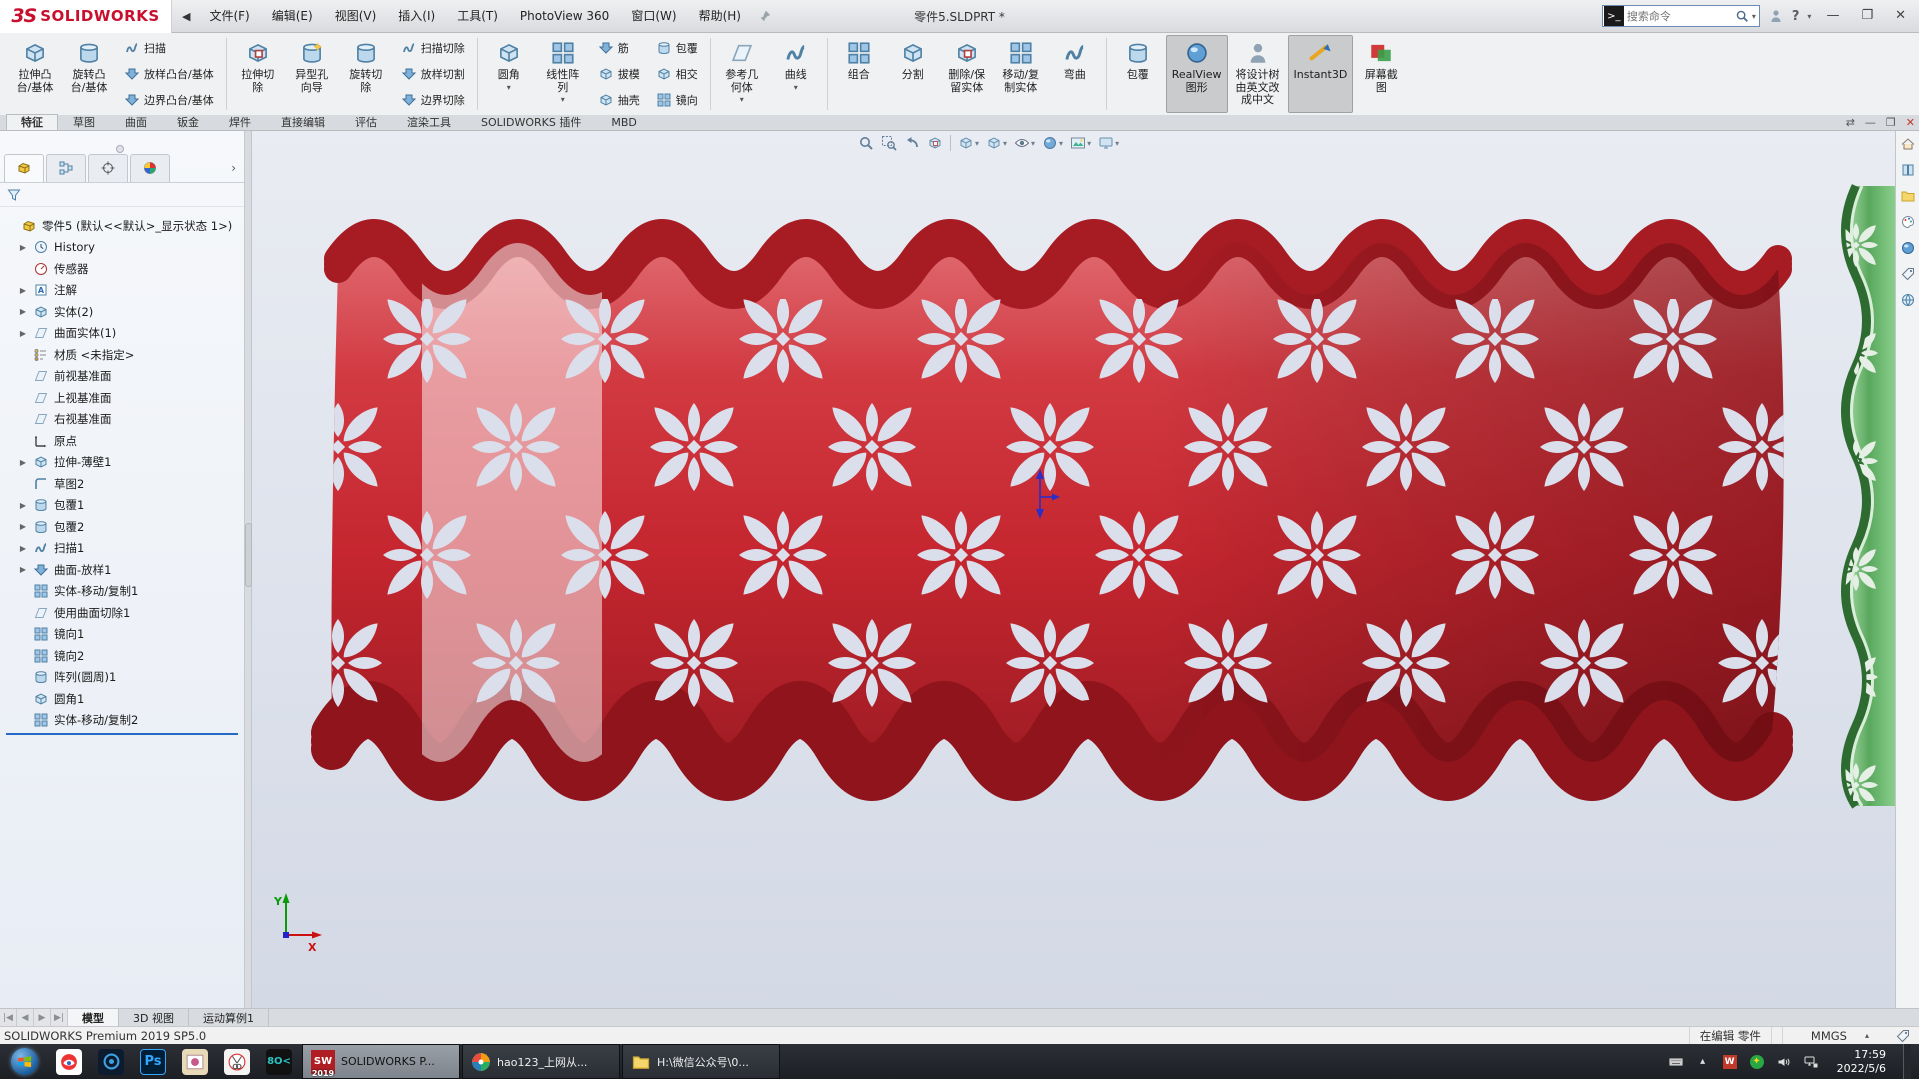 The height and width of the screenshot is (1079, 1919). What do you see at coordinates (229, 16) in the screenshot?
I see `menu-file: 文件(F)` at bounding box center [229, 16].